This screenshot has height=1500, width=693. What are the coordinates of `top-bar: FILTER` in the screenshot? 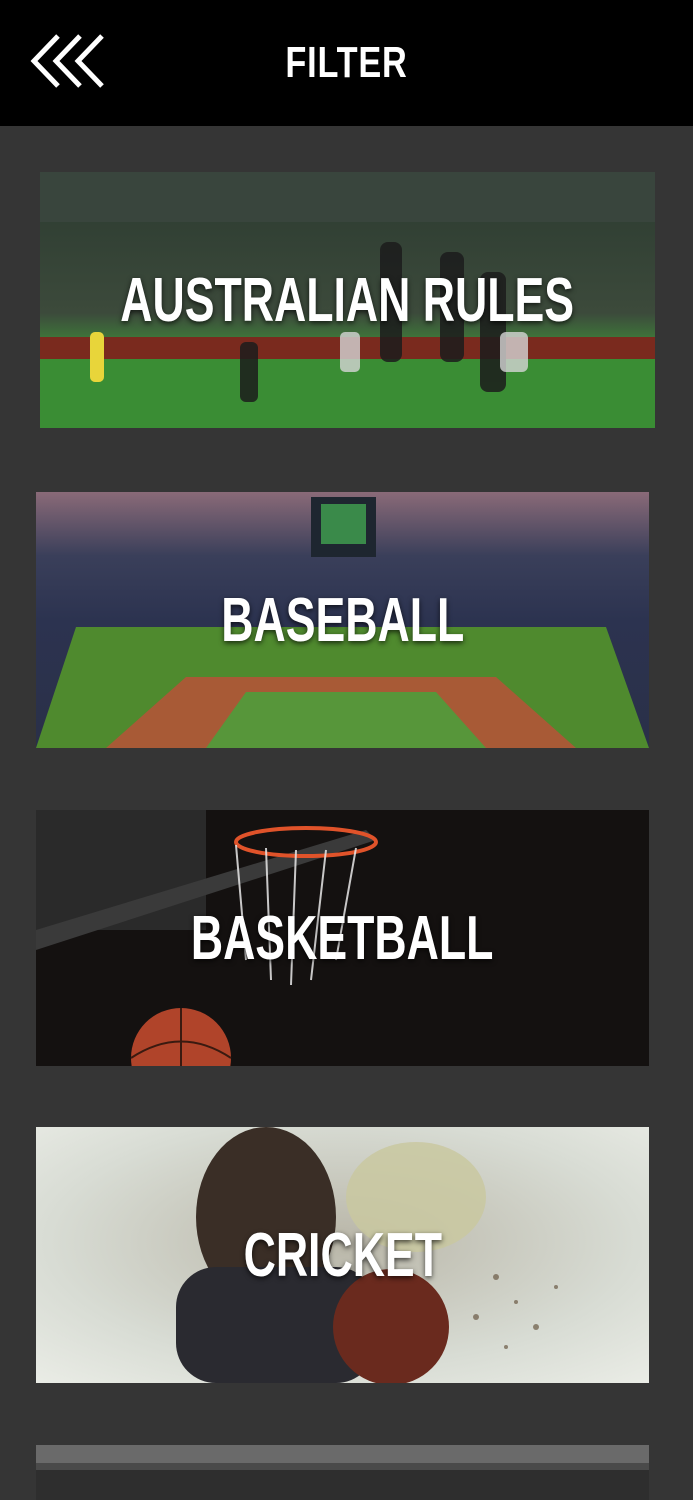 It's located at (346, 63).